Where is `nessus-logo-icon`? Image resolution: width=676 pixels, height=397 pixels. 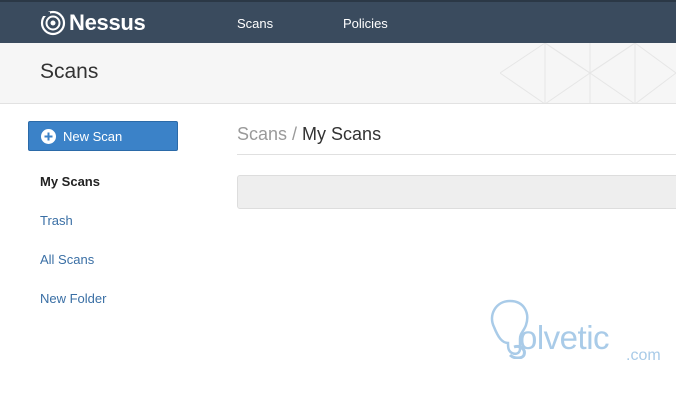 nessus-logo-icon is located at coordinates (53, 23).